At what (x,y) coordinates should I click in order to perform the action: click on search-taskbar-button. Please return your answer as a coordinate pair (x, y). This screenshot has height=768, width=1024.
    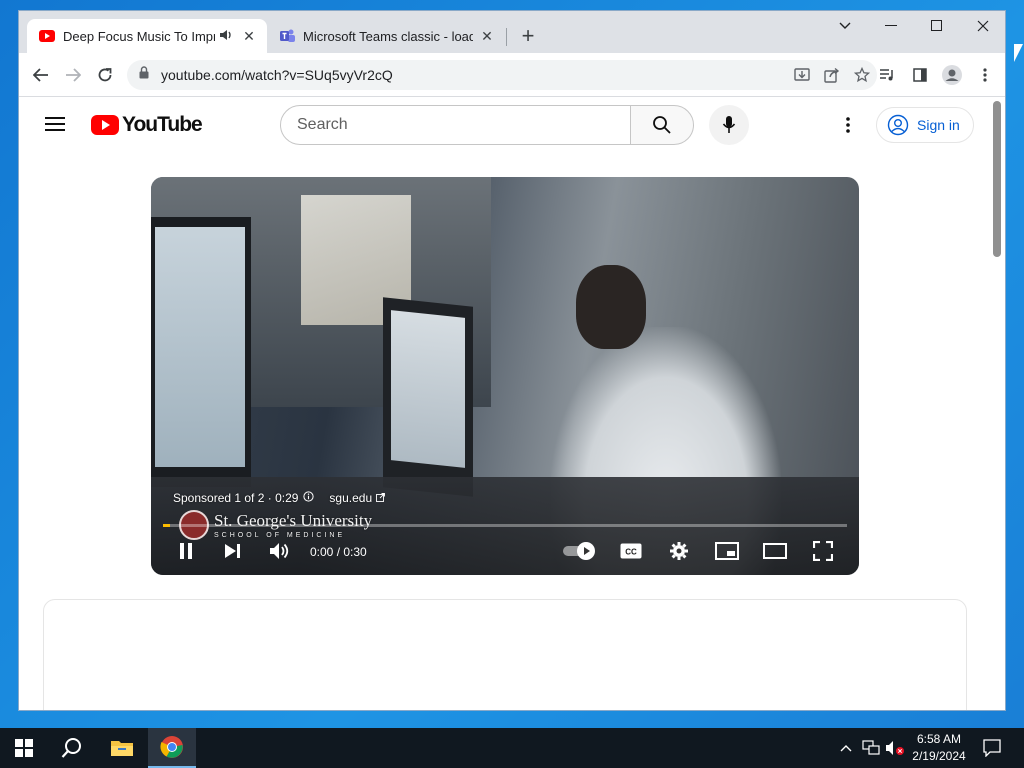
    Looking at the image, I should click on (72, 748).